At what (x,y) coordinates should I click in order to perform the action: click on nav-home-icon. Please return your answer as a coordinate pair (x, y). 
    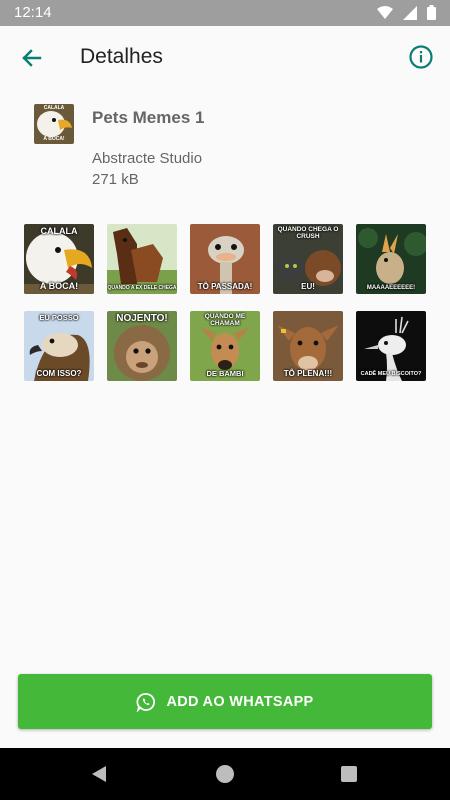
    Looking at the image, I should click on (225, 774).